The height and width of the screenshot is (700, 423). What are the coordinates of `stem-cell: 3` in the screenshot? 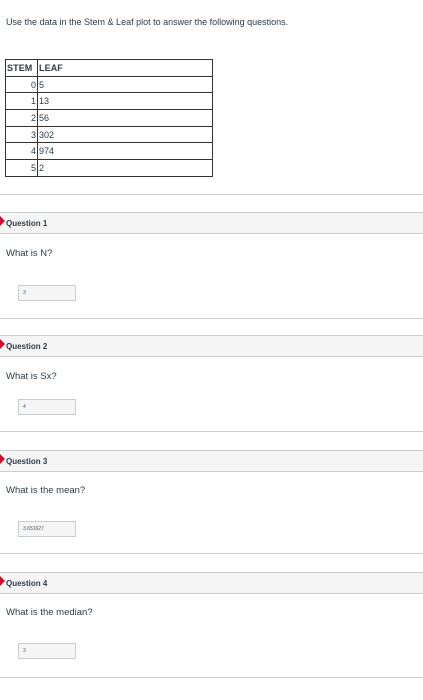 It's located at (21, 134).